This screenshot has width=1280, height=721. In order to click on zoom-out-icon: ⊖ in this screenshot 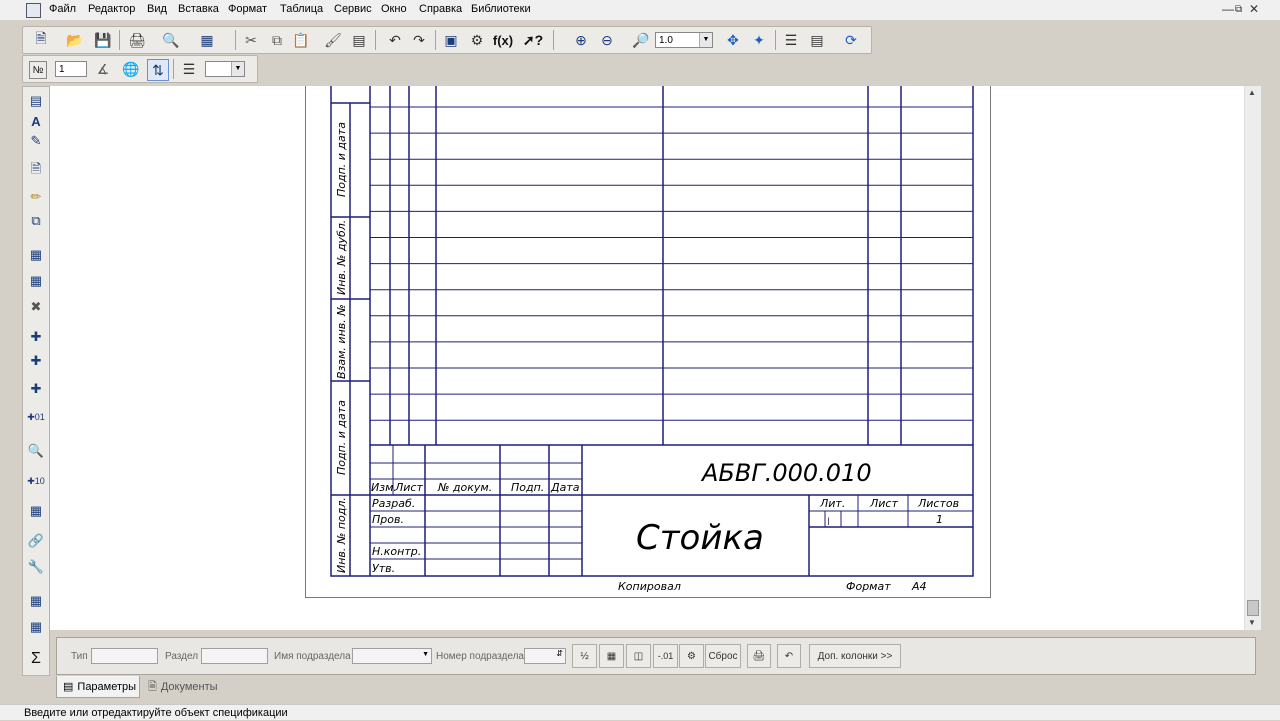, I will do `click(607, 40)`.